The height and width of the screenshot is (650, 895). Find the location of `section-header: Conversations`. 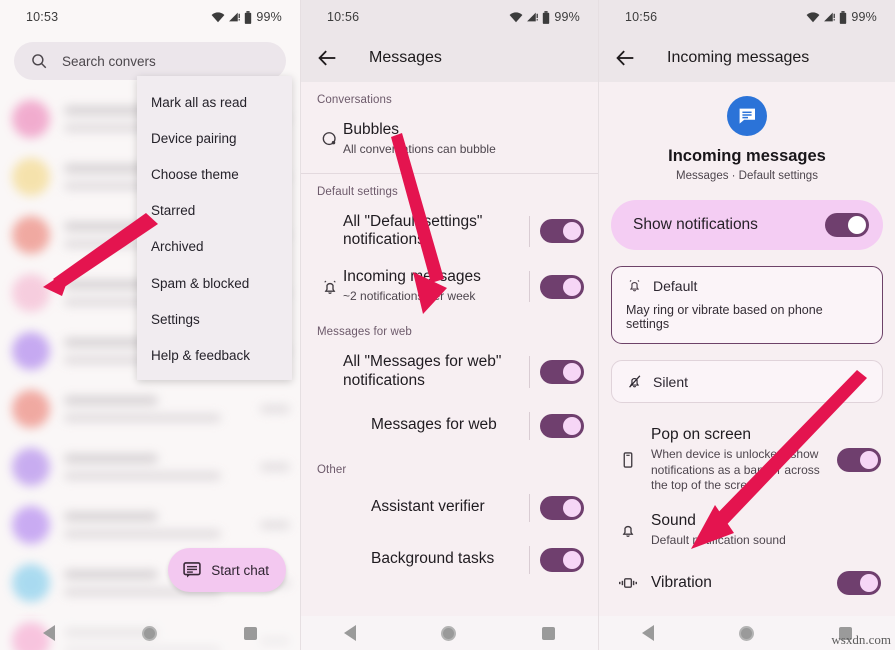

section-header: Conversations is located at coordinates (354, 100).